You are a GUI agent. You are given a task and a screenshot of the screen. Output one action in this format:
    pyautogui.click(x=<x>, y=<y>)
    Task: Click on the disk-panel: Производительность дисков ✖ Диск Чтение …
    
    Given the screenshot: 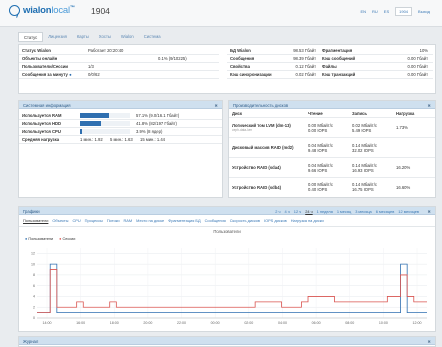 What is the action you would take?
    pyautogui.click(x=332, y=149)
    